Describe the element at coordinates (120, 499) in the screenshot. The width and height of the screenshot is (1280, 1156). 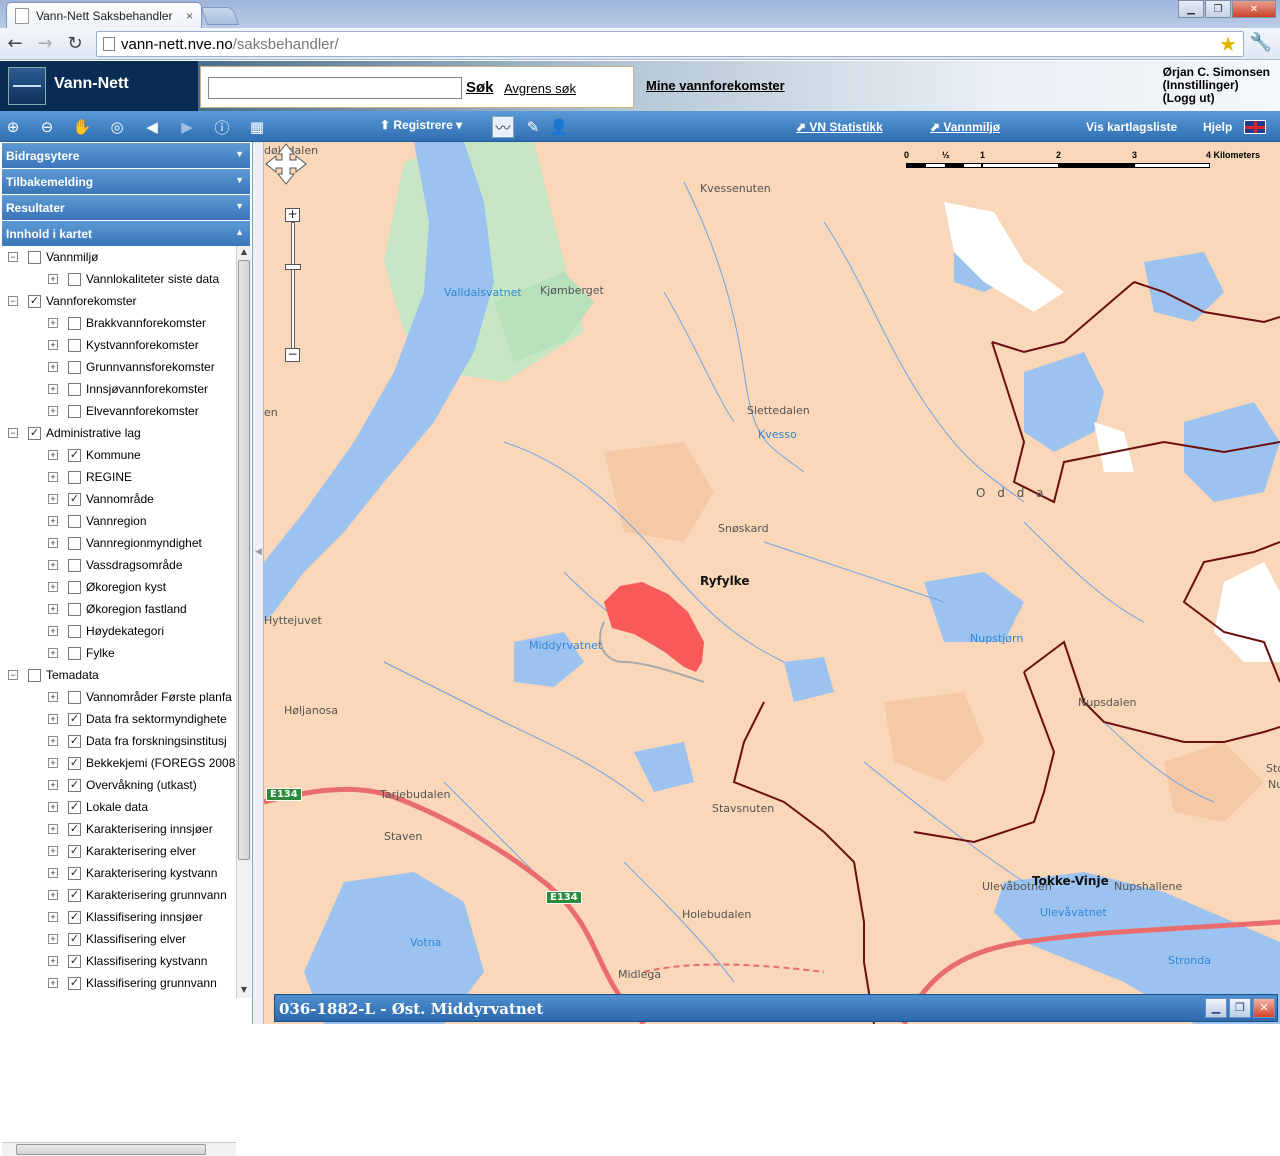
I see `layer-label: Vannområde` at that location.